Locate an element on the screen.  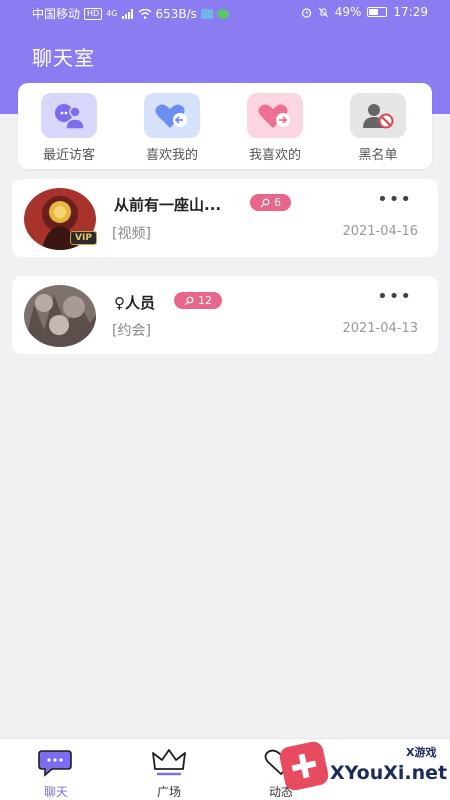
contact-name: ♀人员 is located at coordinates (134, 303).